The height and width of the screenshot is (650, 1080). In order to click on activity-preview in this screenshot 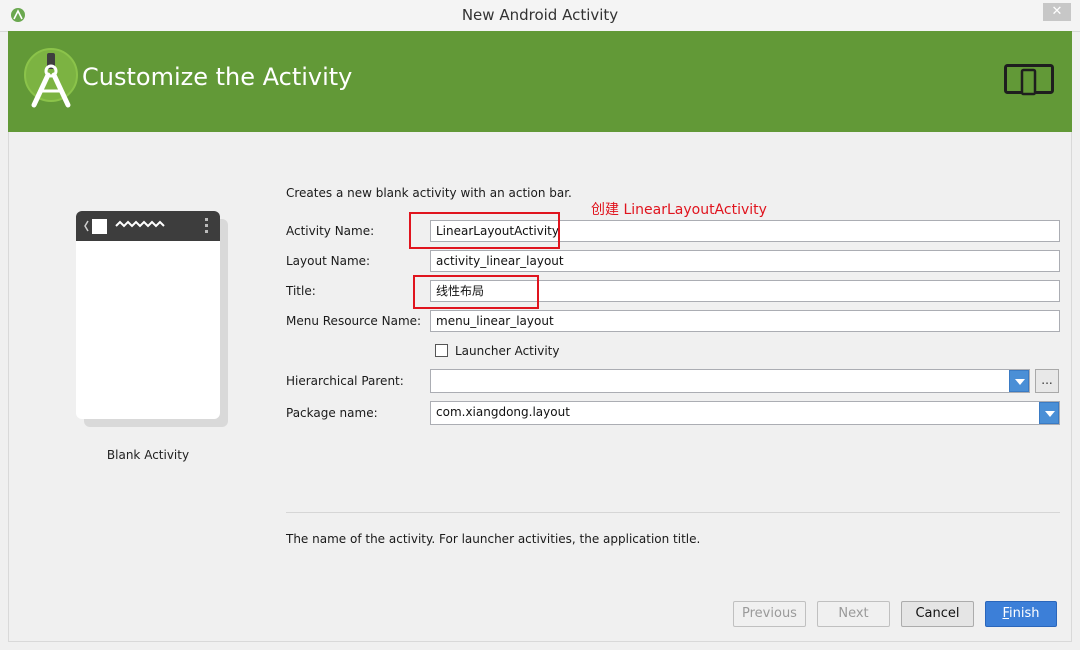, I will do `click(152, 319)`.